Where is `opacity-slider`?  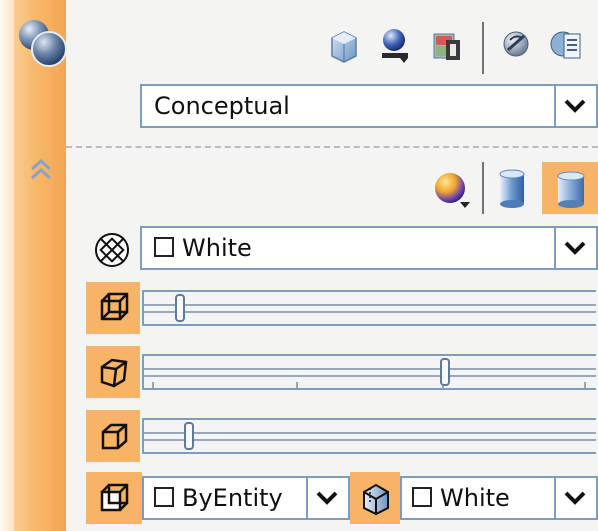 opacity-slider is located at coordinates (369, 308).